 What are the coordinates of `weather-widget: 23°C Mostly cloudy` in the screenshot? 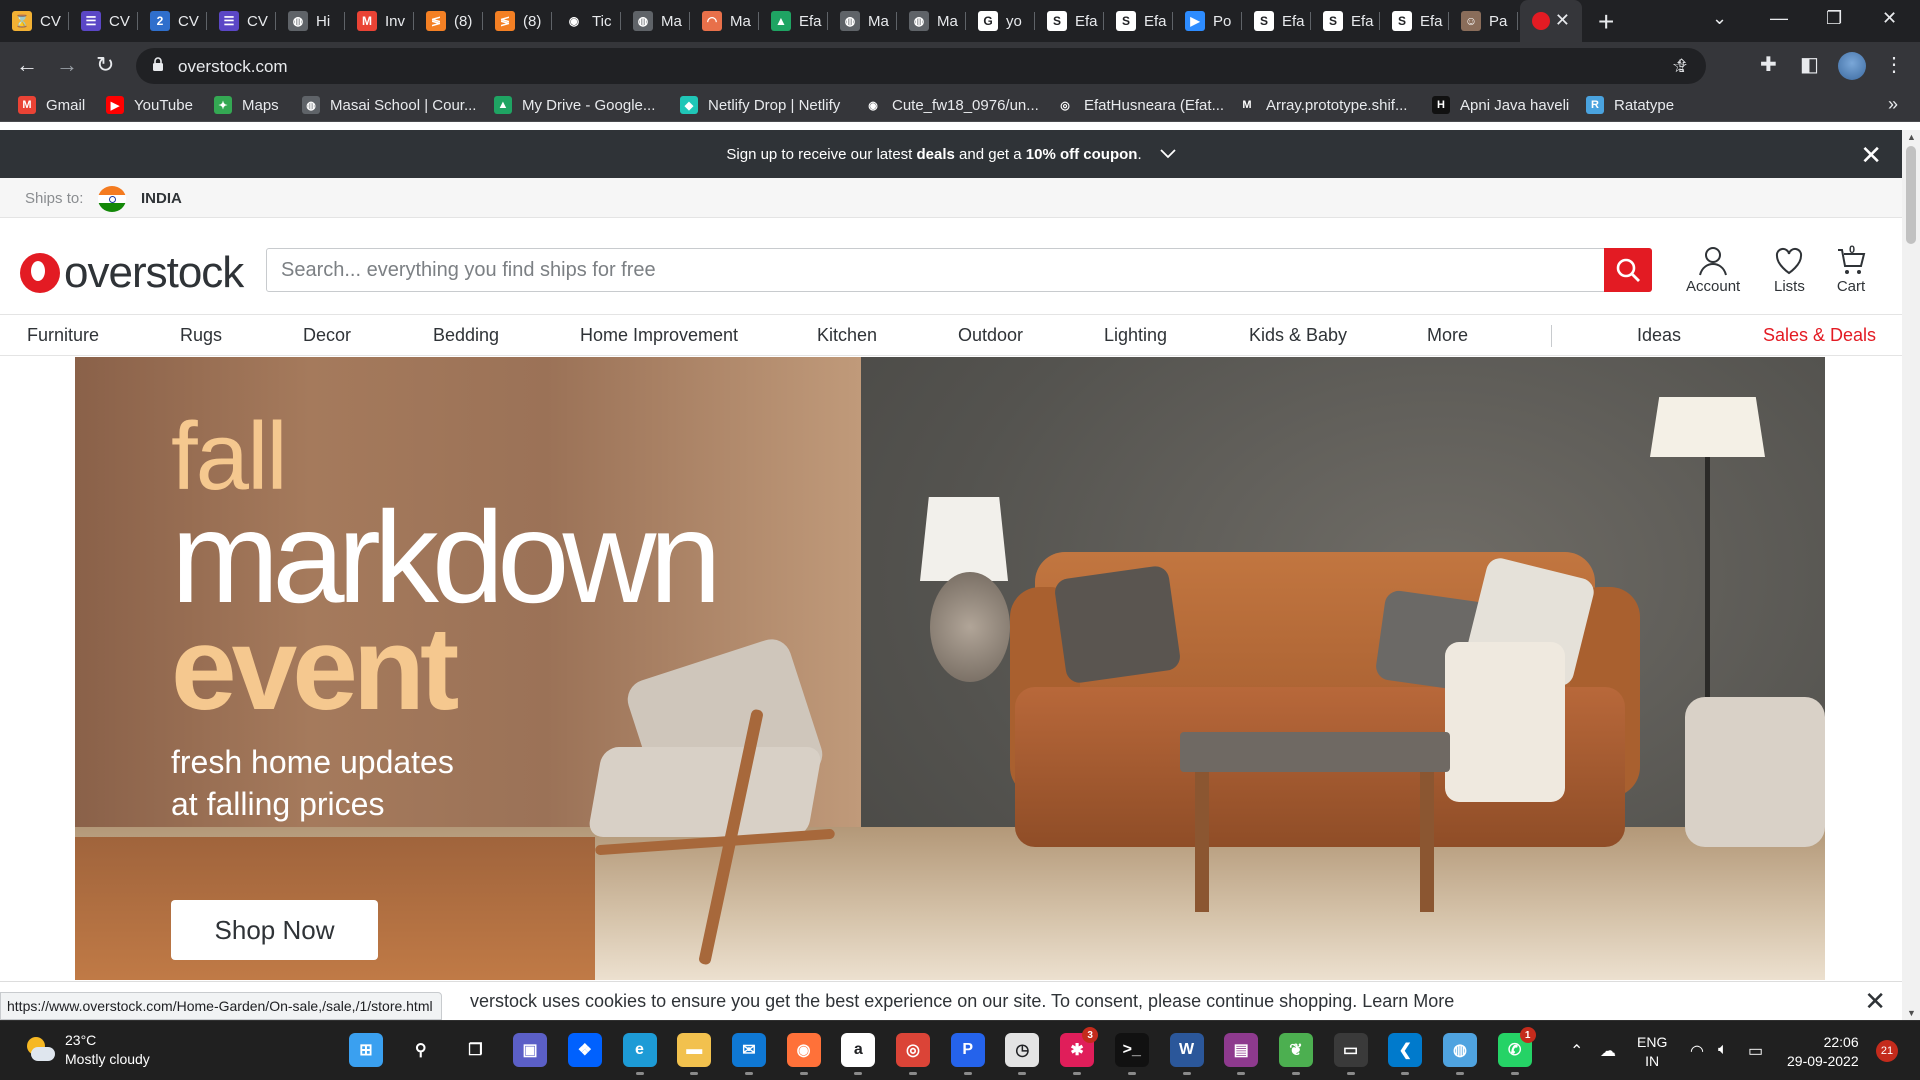 It's located at (87, 1050).